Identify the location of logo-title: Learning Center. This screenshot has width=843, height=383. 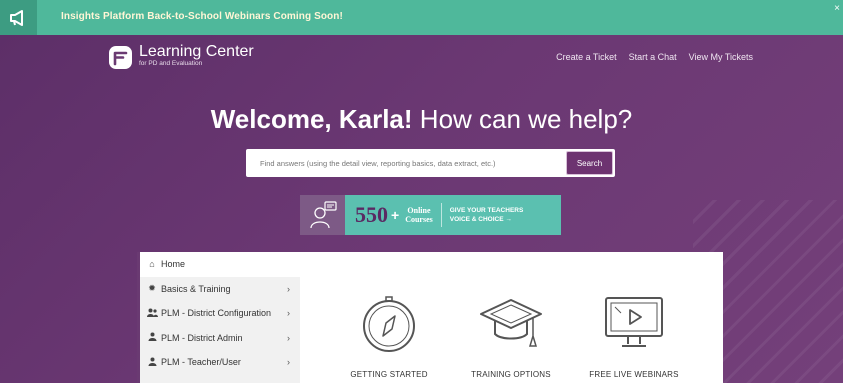
(196, 51).